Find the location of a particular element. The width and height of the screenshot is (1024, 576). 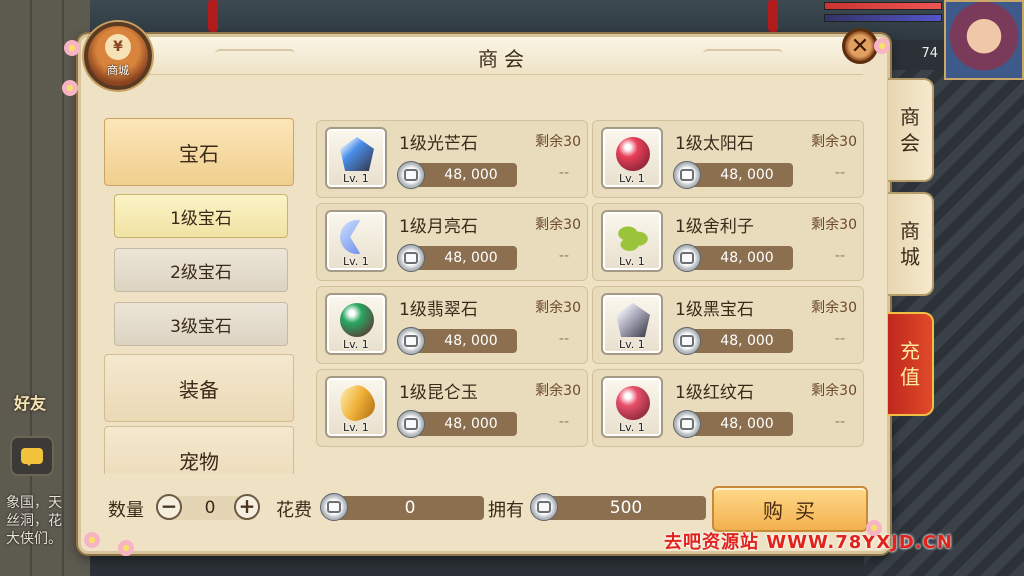

friend-label: 好友 is located at coordinates (30, 402).